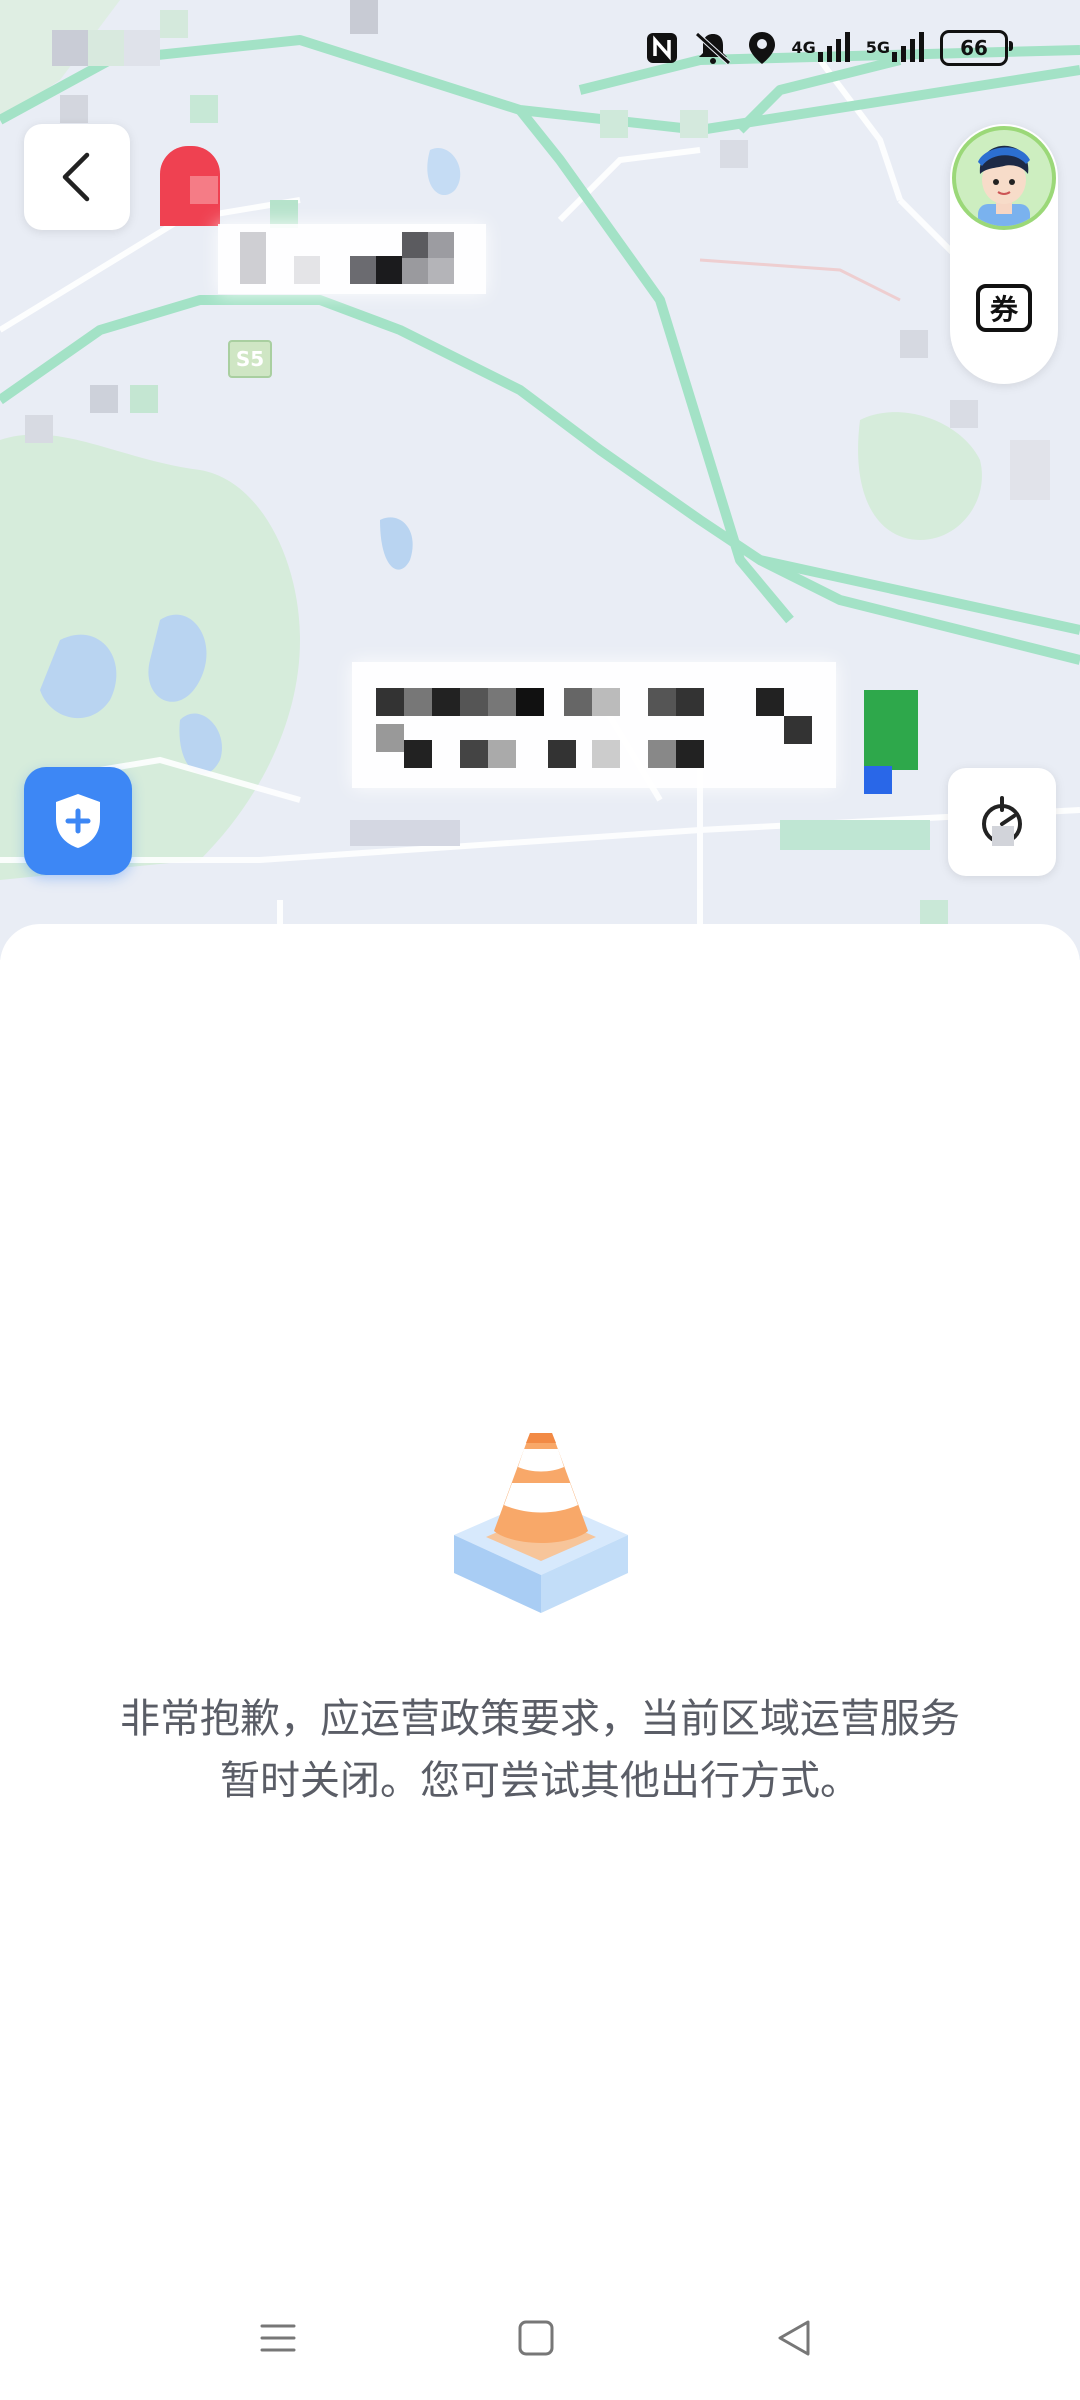 The width and height of the screenshot is (1080, 2400). What do you see at coordinates (713, 48) in the screenshot?
I see `mute-icon` at bounding box center [713, 48].